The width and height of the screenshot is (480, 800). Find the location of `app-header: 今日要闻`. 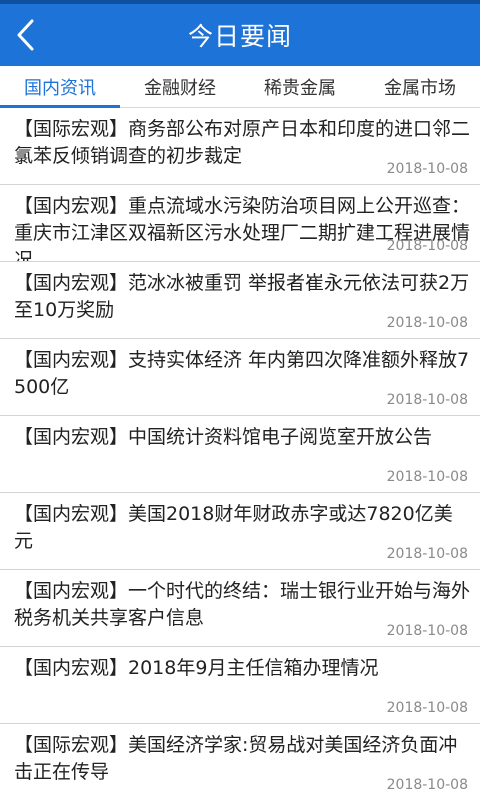

app-header: 今日要闻 is located at coordinates (240, 35).